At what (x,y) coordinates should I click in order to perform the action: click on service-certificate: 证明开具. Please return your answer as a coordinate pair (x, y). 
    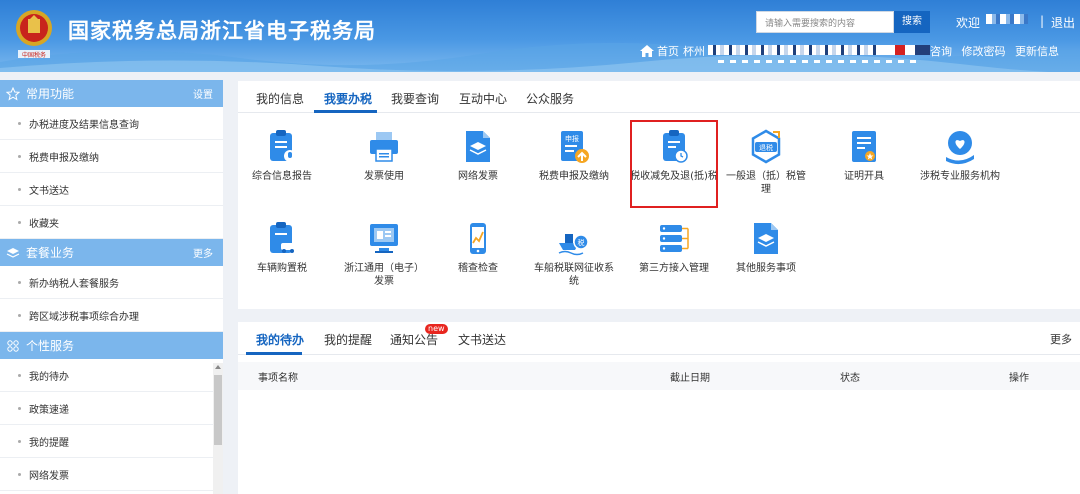
    Looking at the image, I should click on (864, 156).